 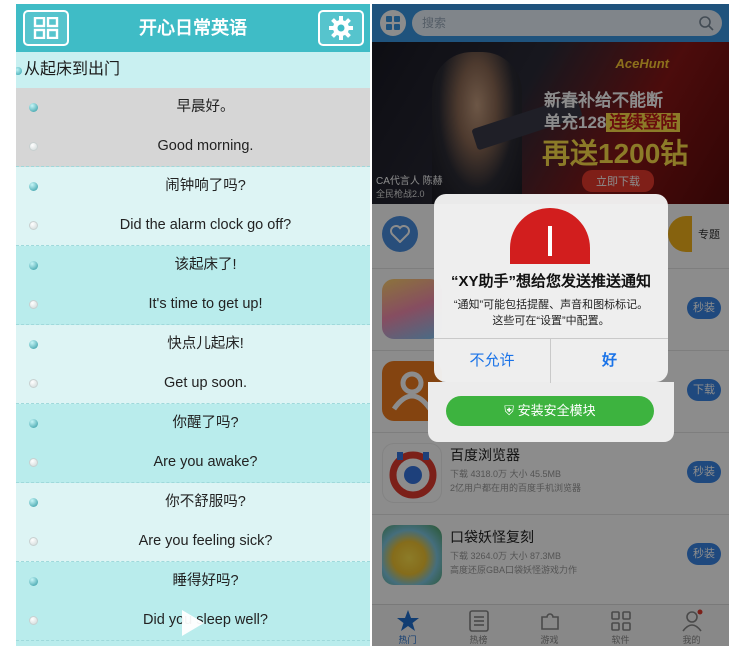 What do you see at coordinates (205, 344) in the screenshot?
I see `chinese-text: 快点儿起床!` at bounding box center [205, 344].